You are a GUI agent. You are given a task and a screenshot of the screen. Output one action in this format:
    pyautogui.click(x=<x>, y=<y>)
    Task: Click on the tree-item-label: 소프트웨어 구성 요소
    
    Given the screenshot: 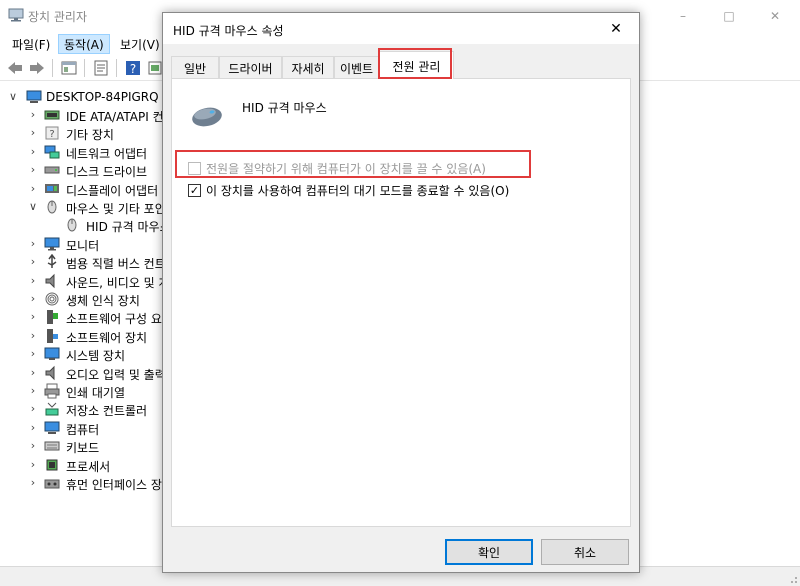 What is the action you would take?
    pyautogui.click(x=118, y=319)
    